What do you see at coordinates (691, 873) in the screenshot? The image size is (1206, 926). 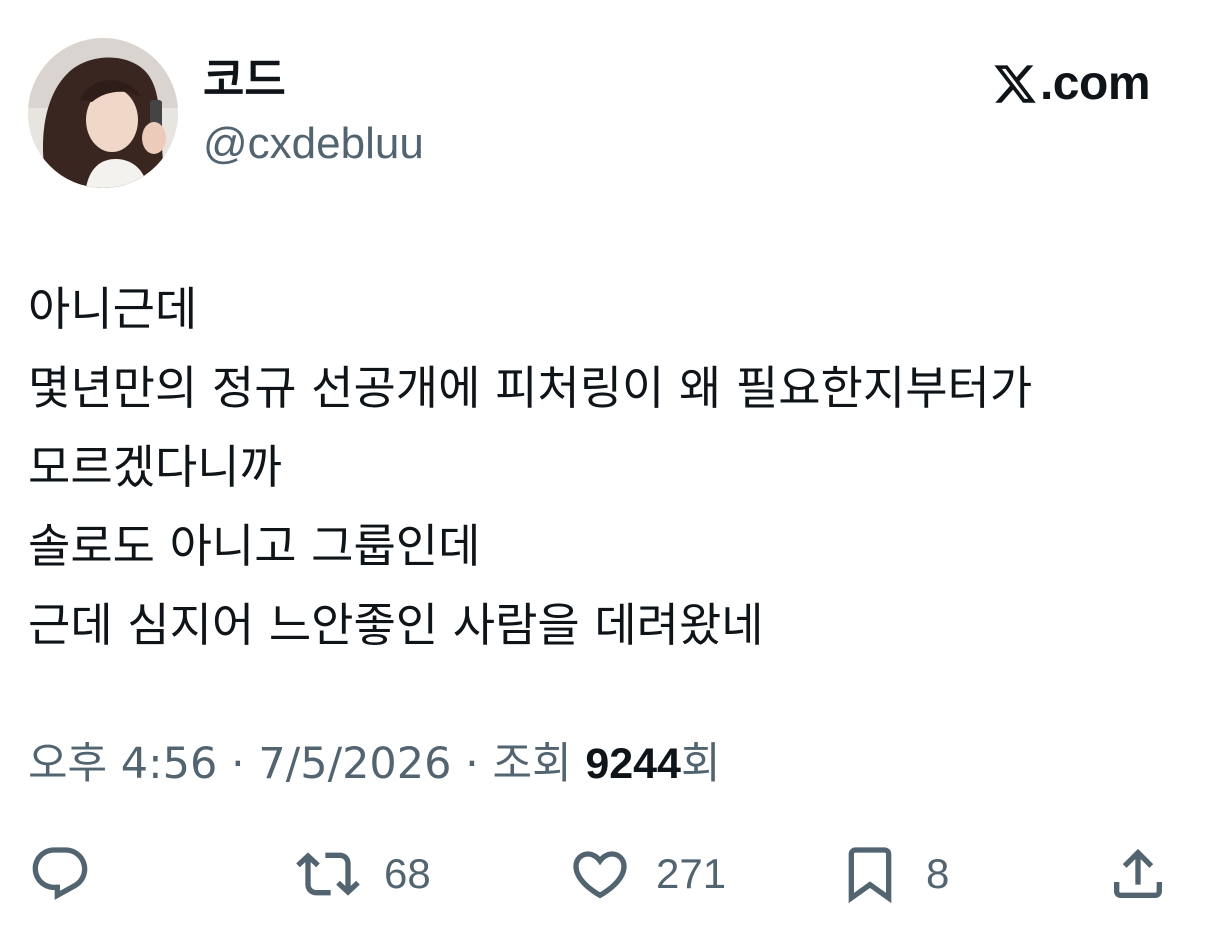 I see `like-count: 271` at bounding box center [691, 873].